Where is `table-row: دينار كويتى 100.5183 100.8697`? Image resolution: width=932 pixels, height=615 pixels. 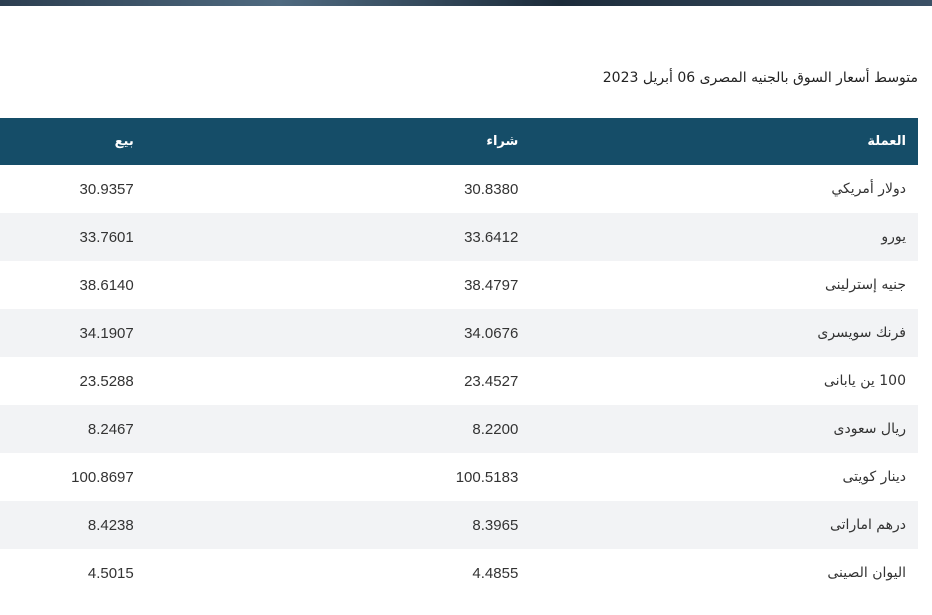
table-row: دينار كويتى 100.5183 100.8697 is located at coordinates (459, 477).